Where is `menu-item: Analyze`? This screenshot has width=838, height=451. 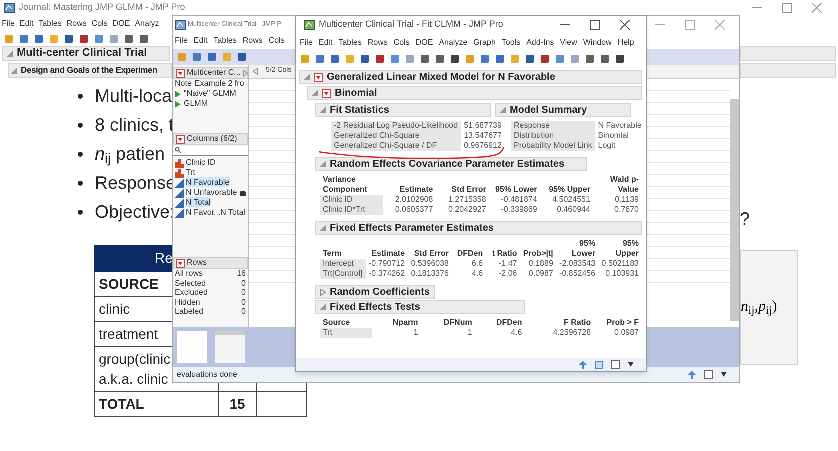
menu-item: Analyze is located at coordinates (453, 43).